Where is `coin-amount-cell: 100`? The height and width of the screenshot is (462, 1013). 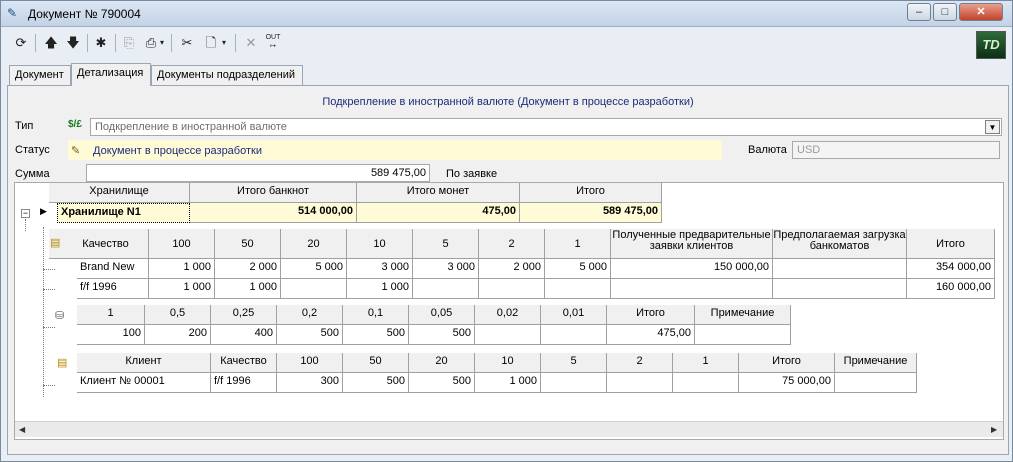 coin-amount-cell: 100 is located at coordinates (111, 335).